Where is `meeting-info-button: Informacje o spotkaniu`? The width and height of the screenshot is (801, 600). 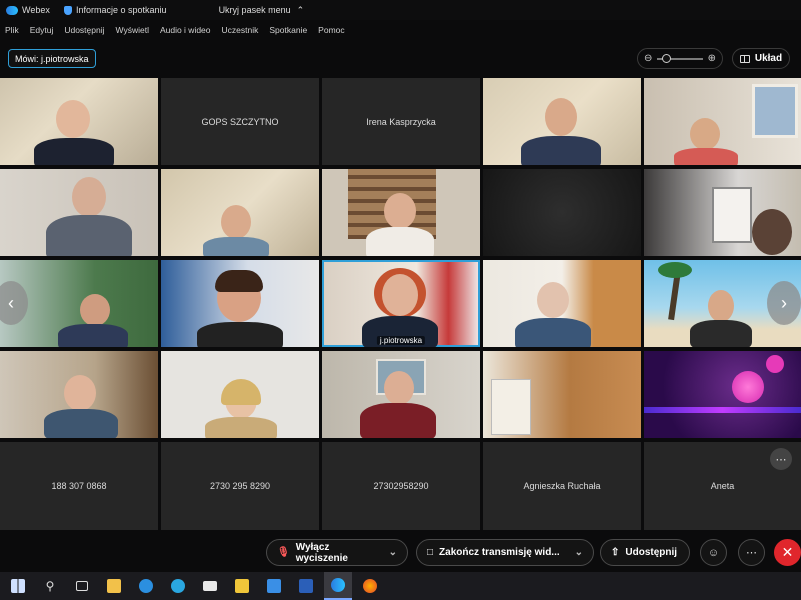 meeting-info-button: Informacje o spotkaniu is located at coordinates (115, 10).